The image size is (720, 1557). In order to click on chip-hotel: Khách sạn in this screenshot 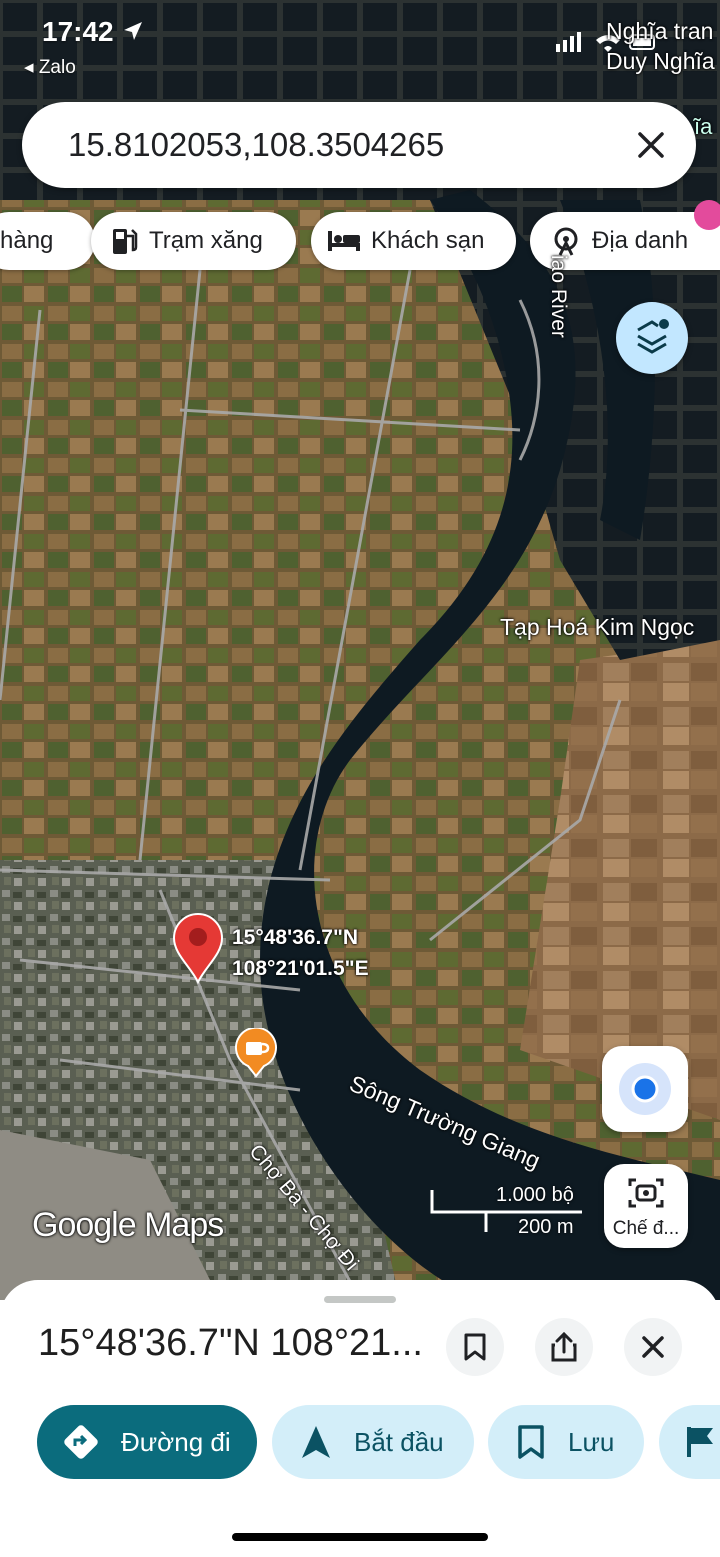, I will do `click(413, 241)`.